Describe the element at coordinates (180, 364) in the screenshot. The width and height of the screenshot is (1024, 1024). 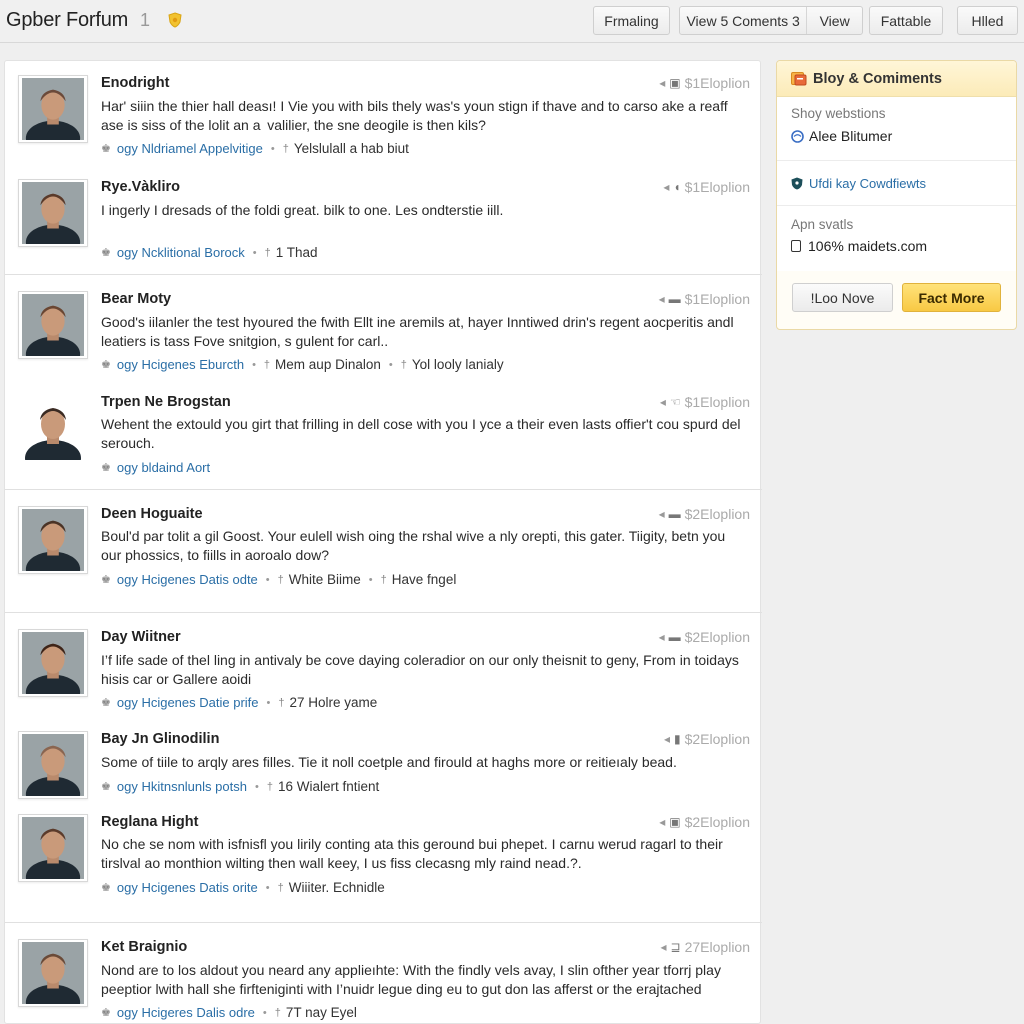
I see `post-tag-link: ogy Hcigenes Eburcth` at that location.